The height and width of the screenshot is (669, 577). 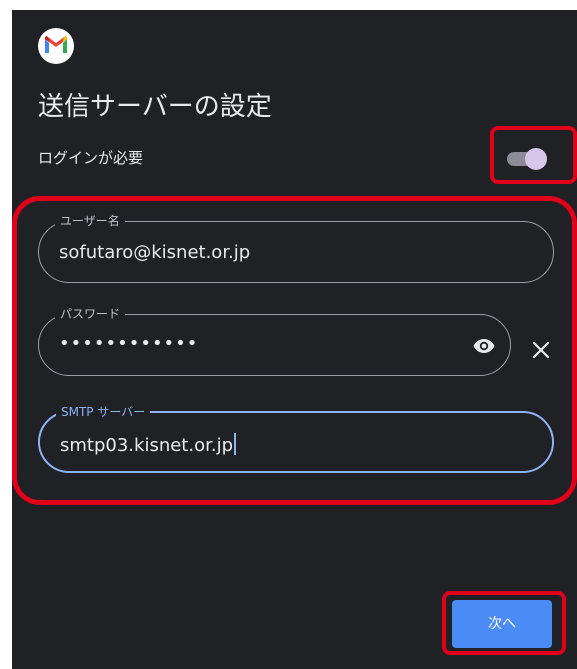 I want to click on eye-icon, so click(x=484, y=346).